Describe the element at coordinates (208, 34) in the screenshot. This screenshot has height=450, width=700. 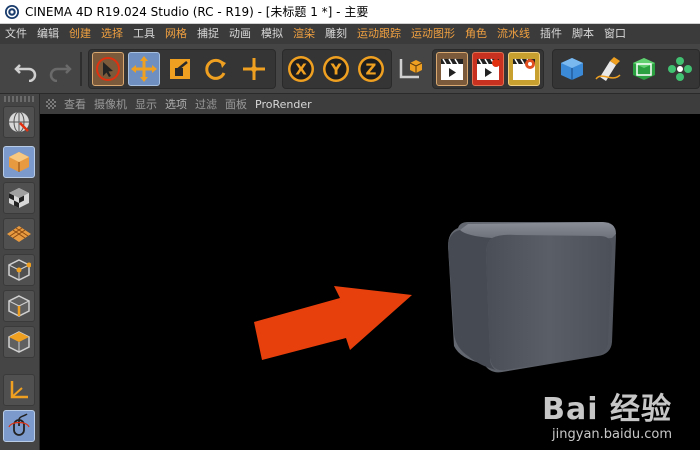
I see `menu-snap: 捕捉` at that location.